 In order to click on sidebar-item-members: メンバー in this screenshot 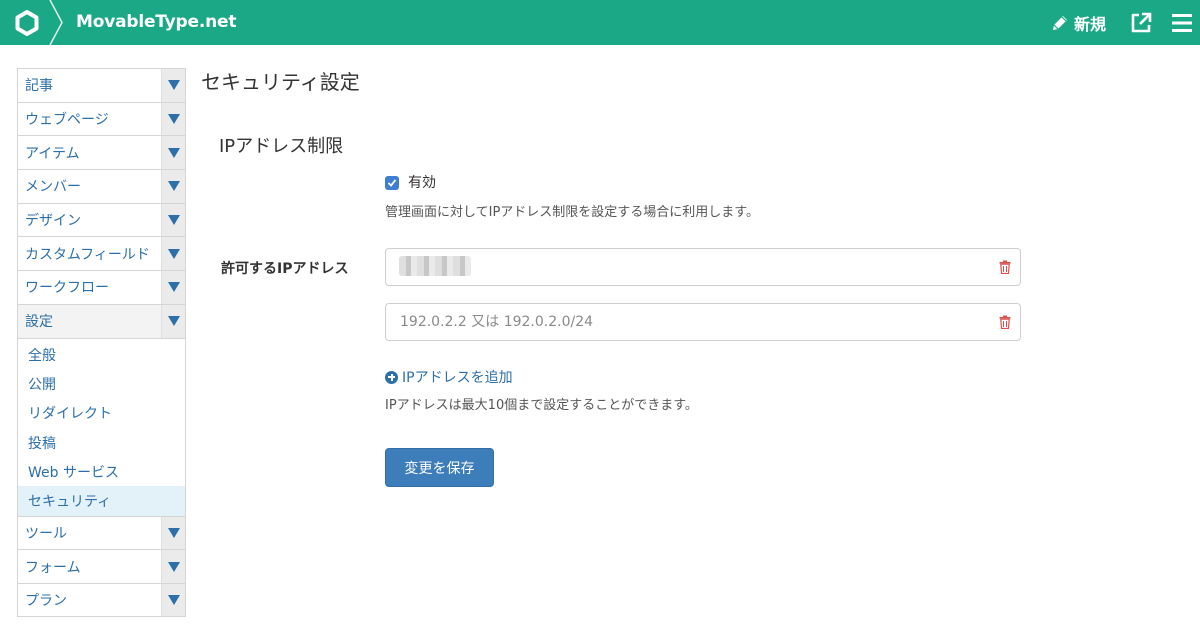, I will do `click(101, 186)`.